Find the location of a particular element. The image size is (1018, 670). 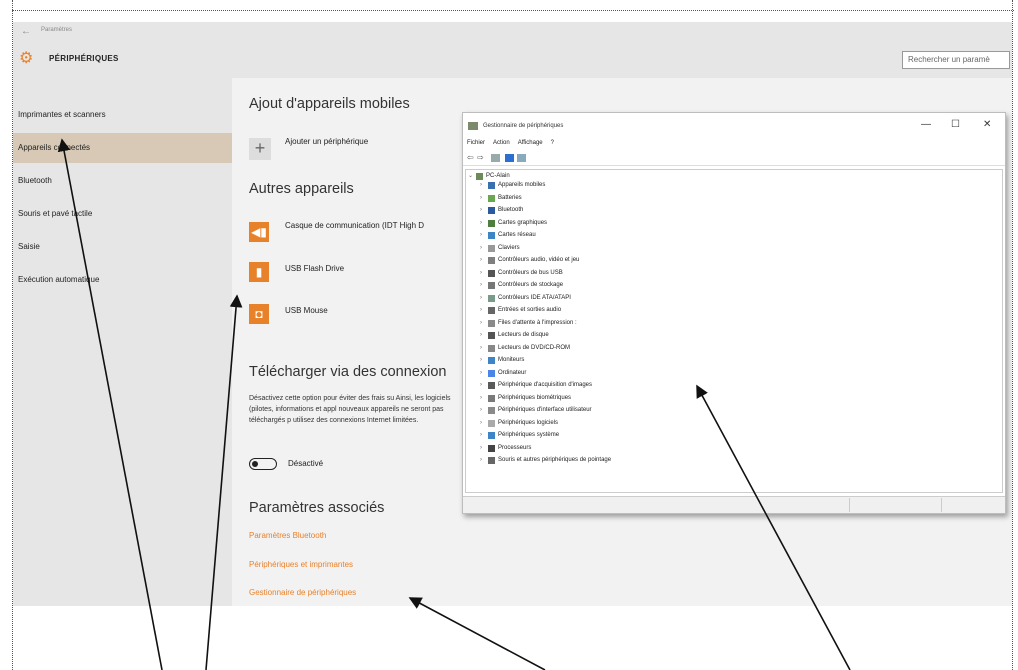

sidebar-item-autoplay: Exécution automatique is located at coordinates (122, 280).